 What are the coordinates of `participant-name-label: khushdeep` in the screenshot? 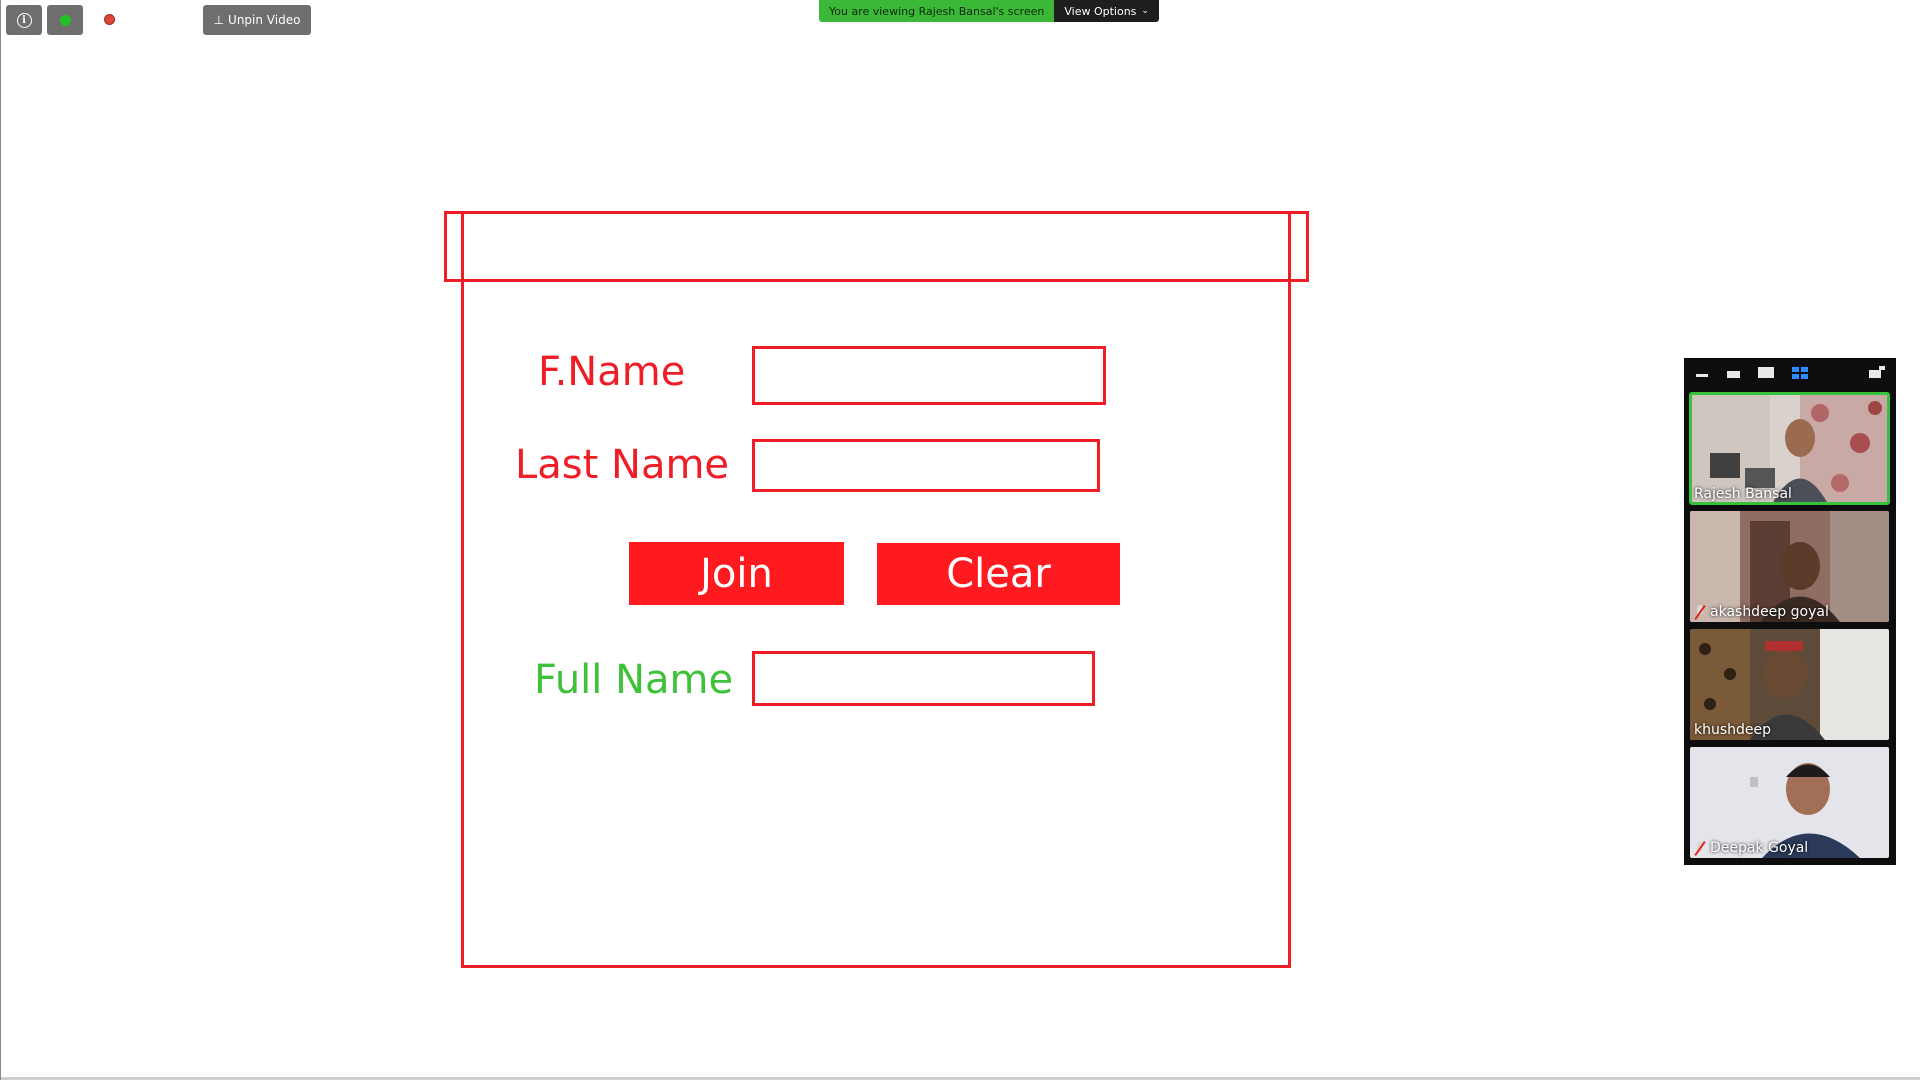 It's located at (1732, 730).